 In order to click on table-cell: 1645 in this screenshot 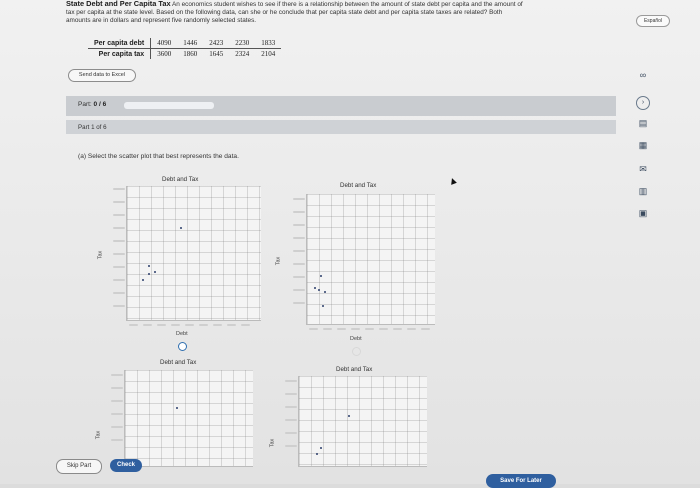, I will do `click(216, 54)`.